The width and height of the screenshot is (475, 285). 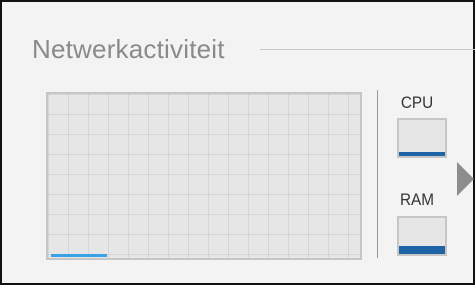 I want to click on ram-label: RAM, so click(x=417, y=199).